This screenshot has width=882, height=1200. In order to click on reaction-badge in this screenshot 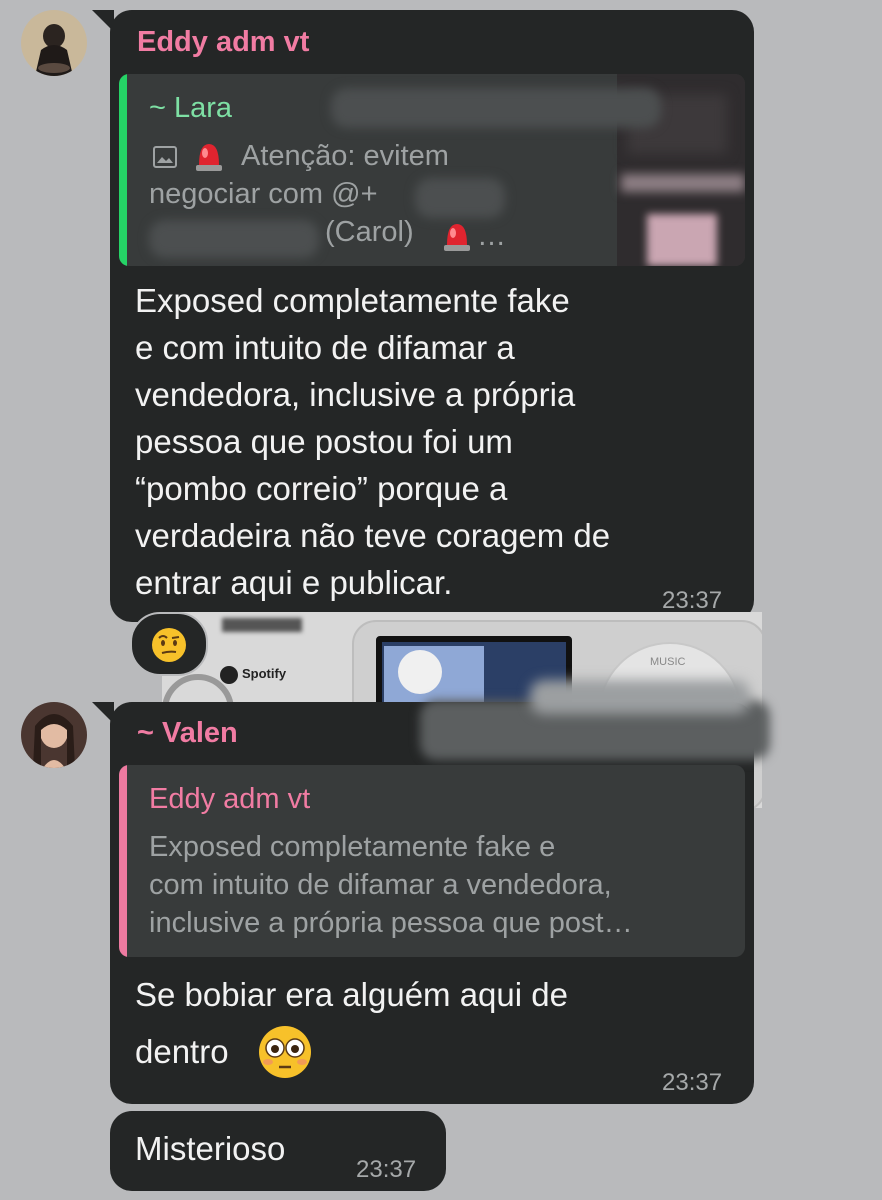, I will do `click(169, 644)`.